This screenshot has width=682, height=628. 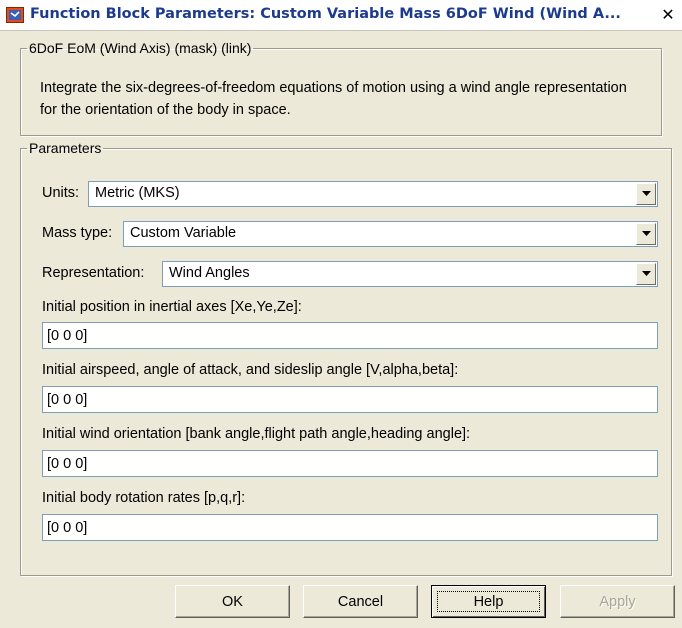 What do you see at coordinates (350, 463) in the screenshot?
I see `initial-wind-orientation-input` at bounding box center [350, 463].